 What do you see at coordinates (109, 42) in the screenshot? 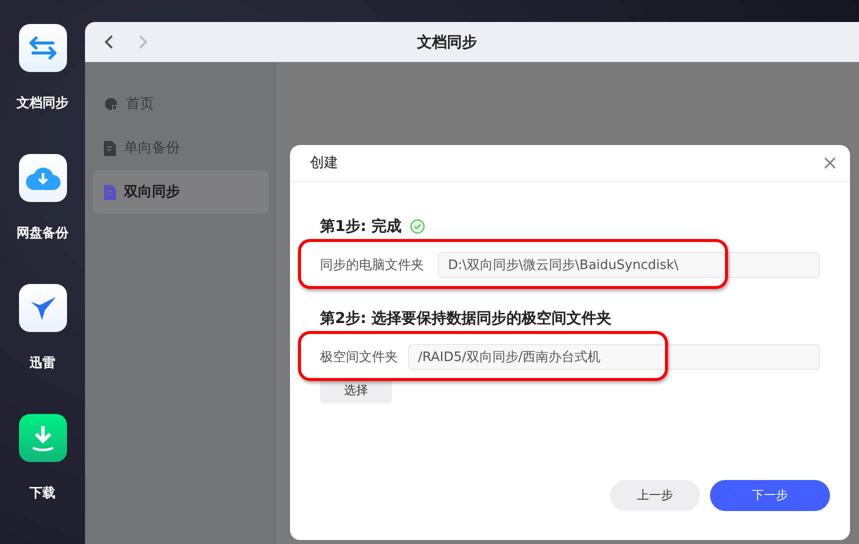
I see `chevron-left-icon` at bounding box center [109, 42].